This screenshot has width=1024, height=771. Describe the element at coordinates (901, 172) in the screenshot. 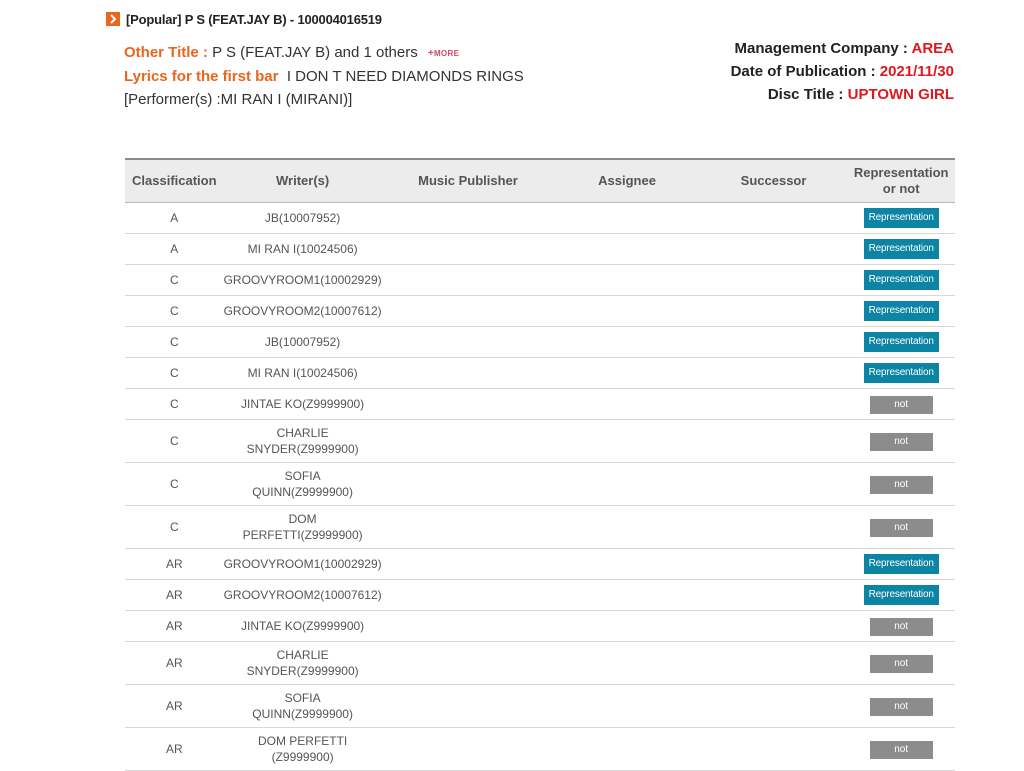

I see `header-representation-line1: Representation` at that location.